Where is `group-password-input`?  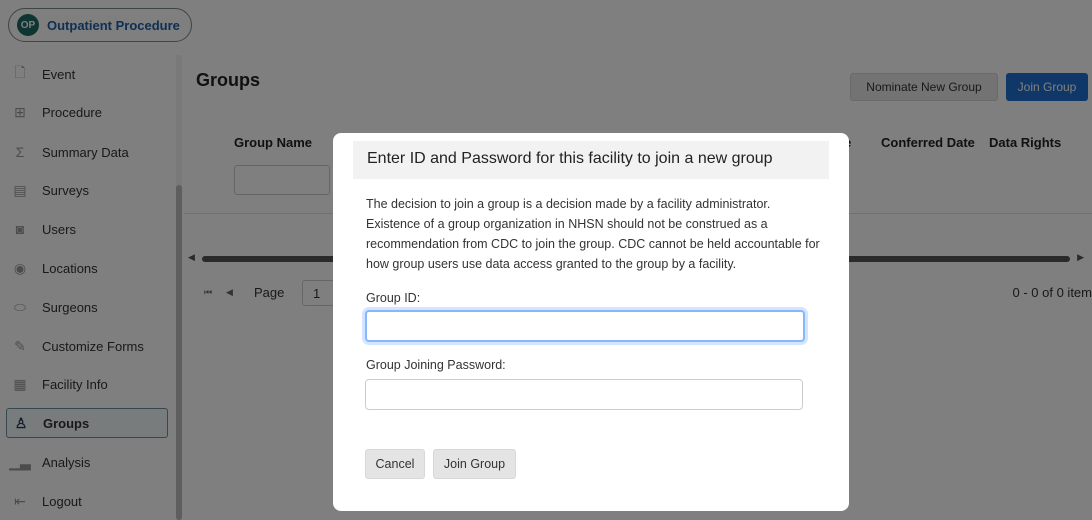
group-password-input is located at coordinates (584, 394).